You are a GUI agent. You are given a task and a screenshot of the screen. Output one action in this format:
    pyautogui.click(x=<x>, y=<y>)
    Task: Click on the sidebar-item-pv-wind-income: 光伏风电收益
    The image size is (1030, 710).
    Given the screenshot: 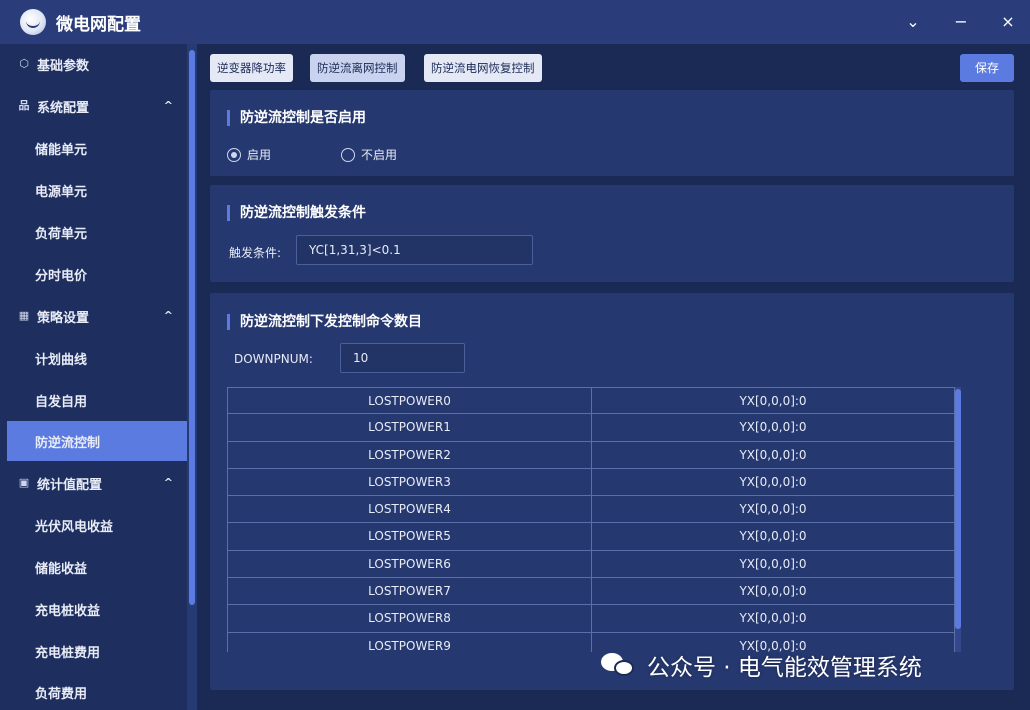 What is the action you would take?
    pyautogui.click(x=97, y=525)
    